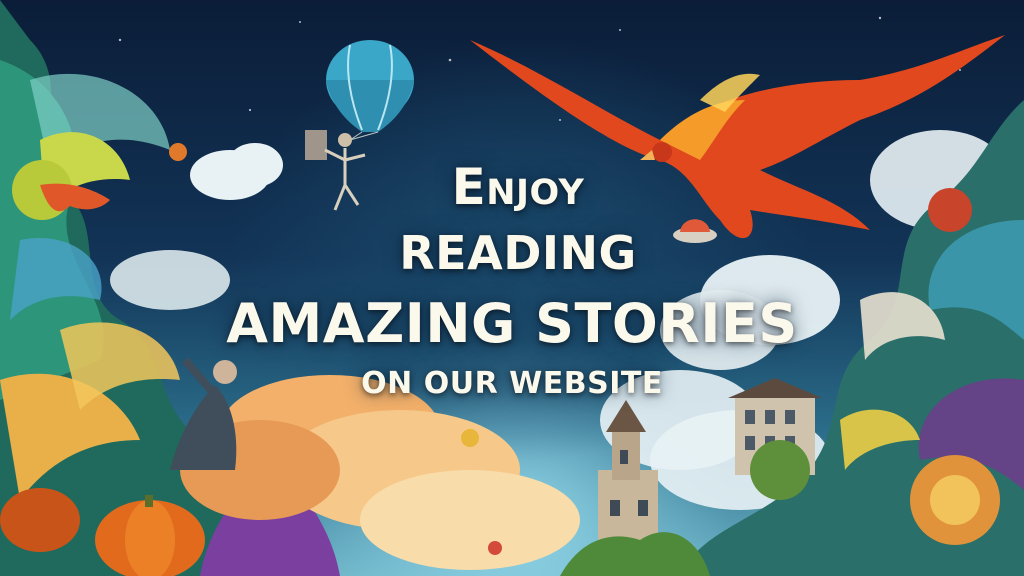 This screenshot has width=1024, height=576. I want to click on headline-line-3: AMAZING STORIES, so click(512, 323).